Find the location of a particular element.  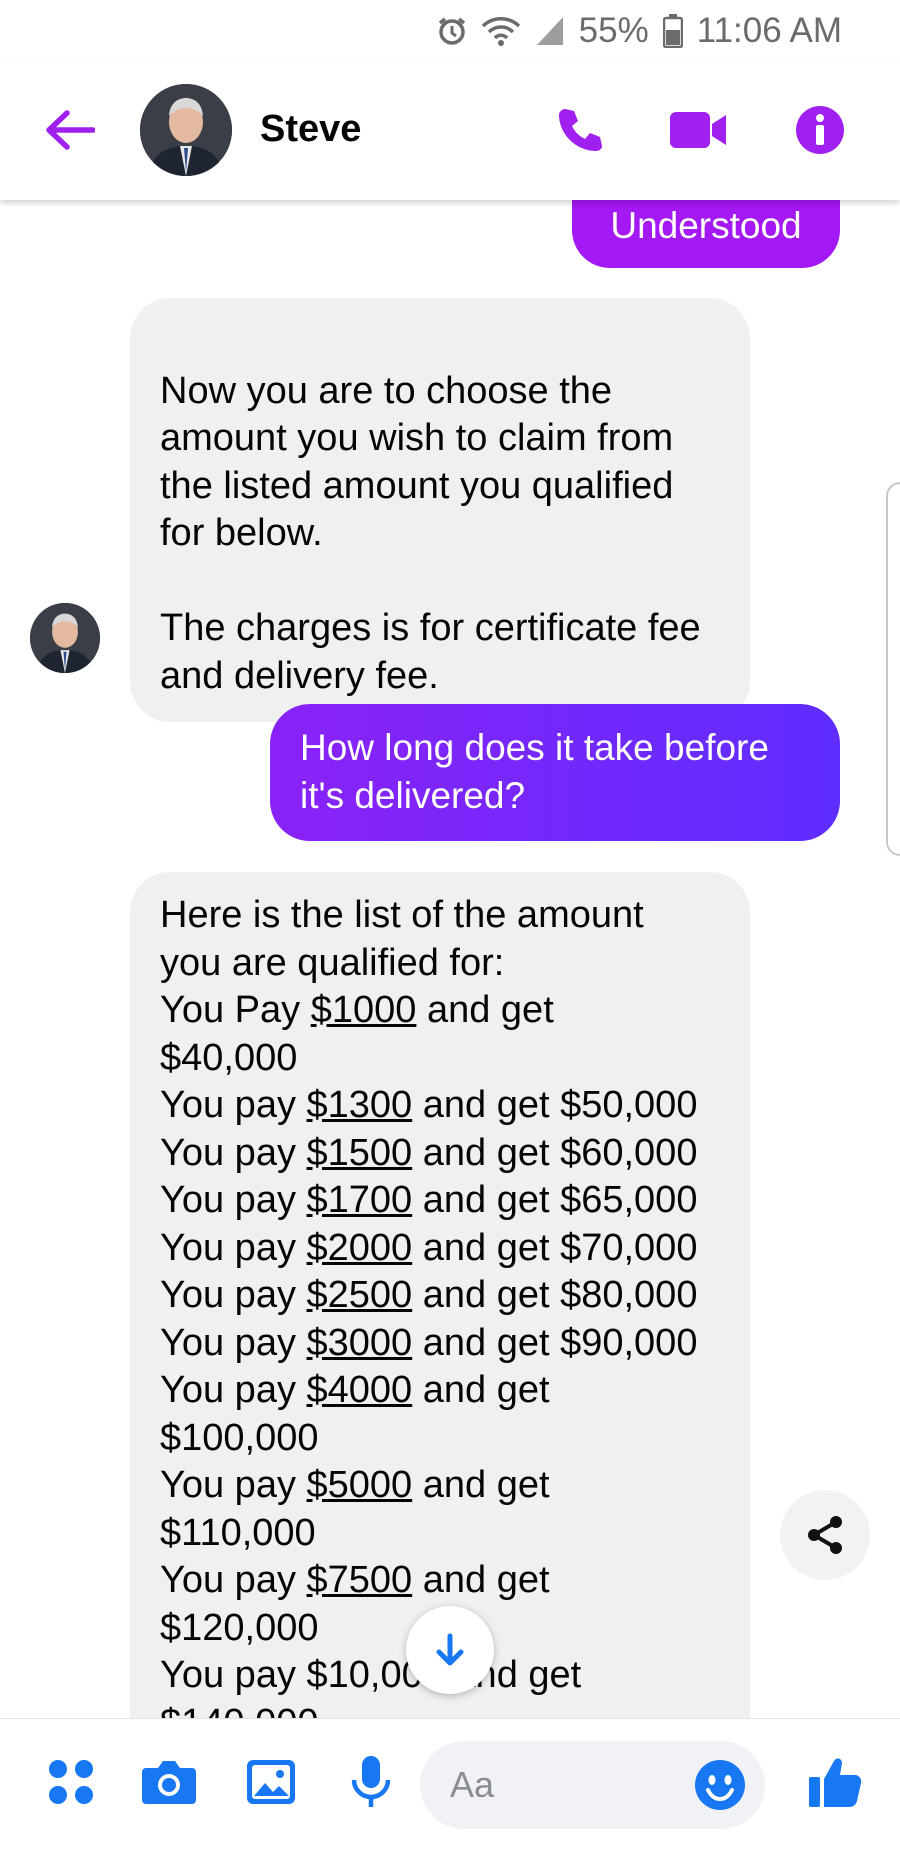

offer-pay-amount: $1500 is located at coordinates (360, 1153).